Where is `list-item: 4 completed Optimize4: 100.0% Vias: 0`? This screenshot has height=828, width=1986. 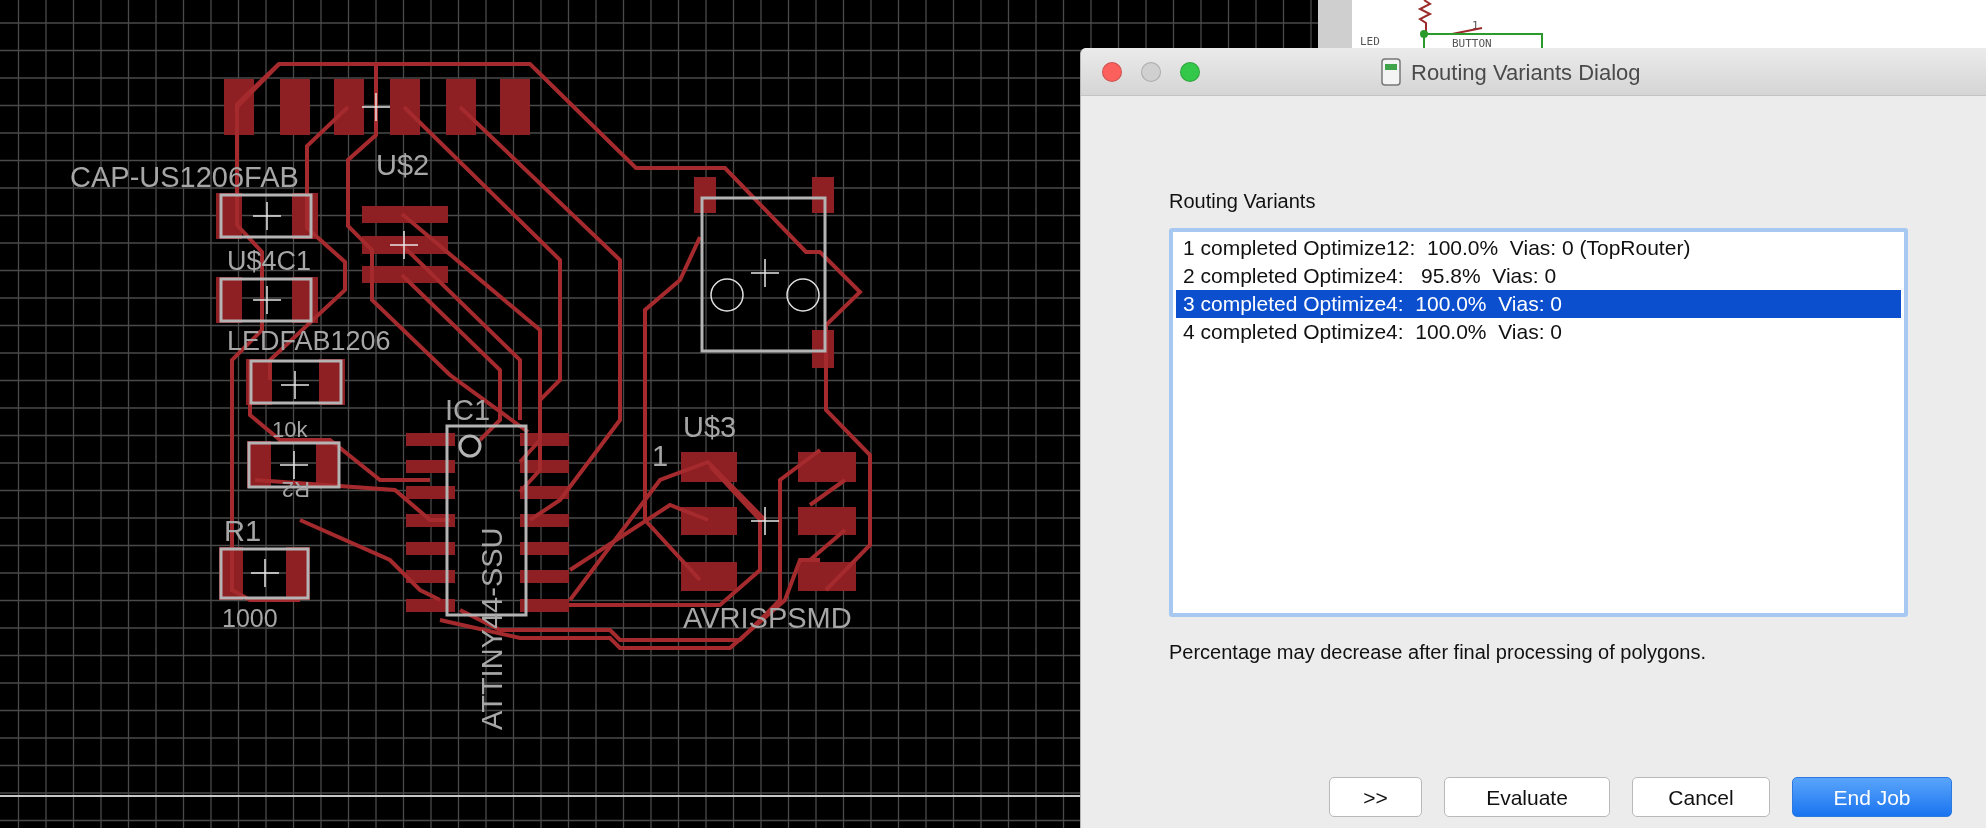
list-item: 4 completed Optimize4: 100.0% Vias: 0 is located at coordinates (1538, 332).